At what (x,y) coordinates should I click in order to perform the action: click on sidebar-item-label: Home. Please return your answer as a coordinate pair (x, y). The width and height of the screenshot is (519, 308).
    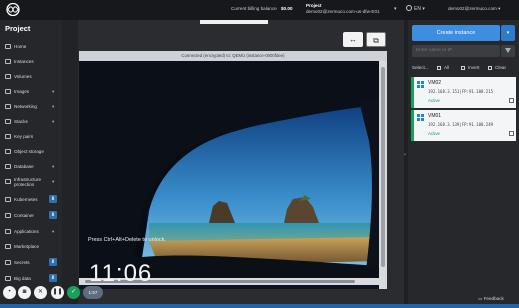
    Looking at the image, I should click on (20, 46).